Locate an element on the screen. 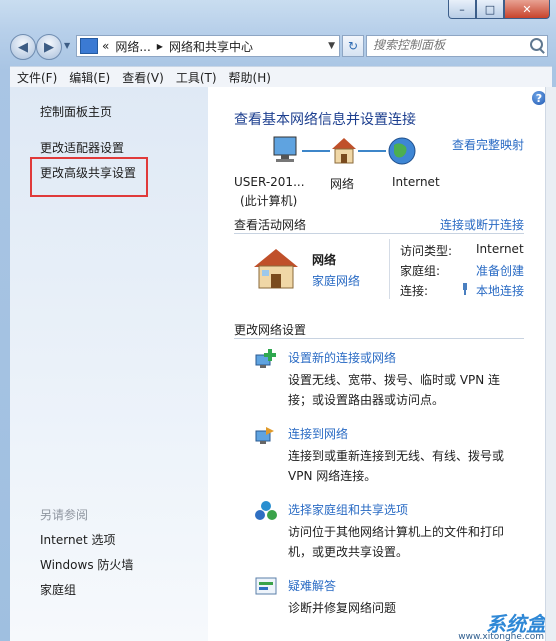 The height and width of the screenshot is (641, 556). active-networks-header: 查看活动网络 is located at coordinates (270, 225).